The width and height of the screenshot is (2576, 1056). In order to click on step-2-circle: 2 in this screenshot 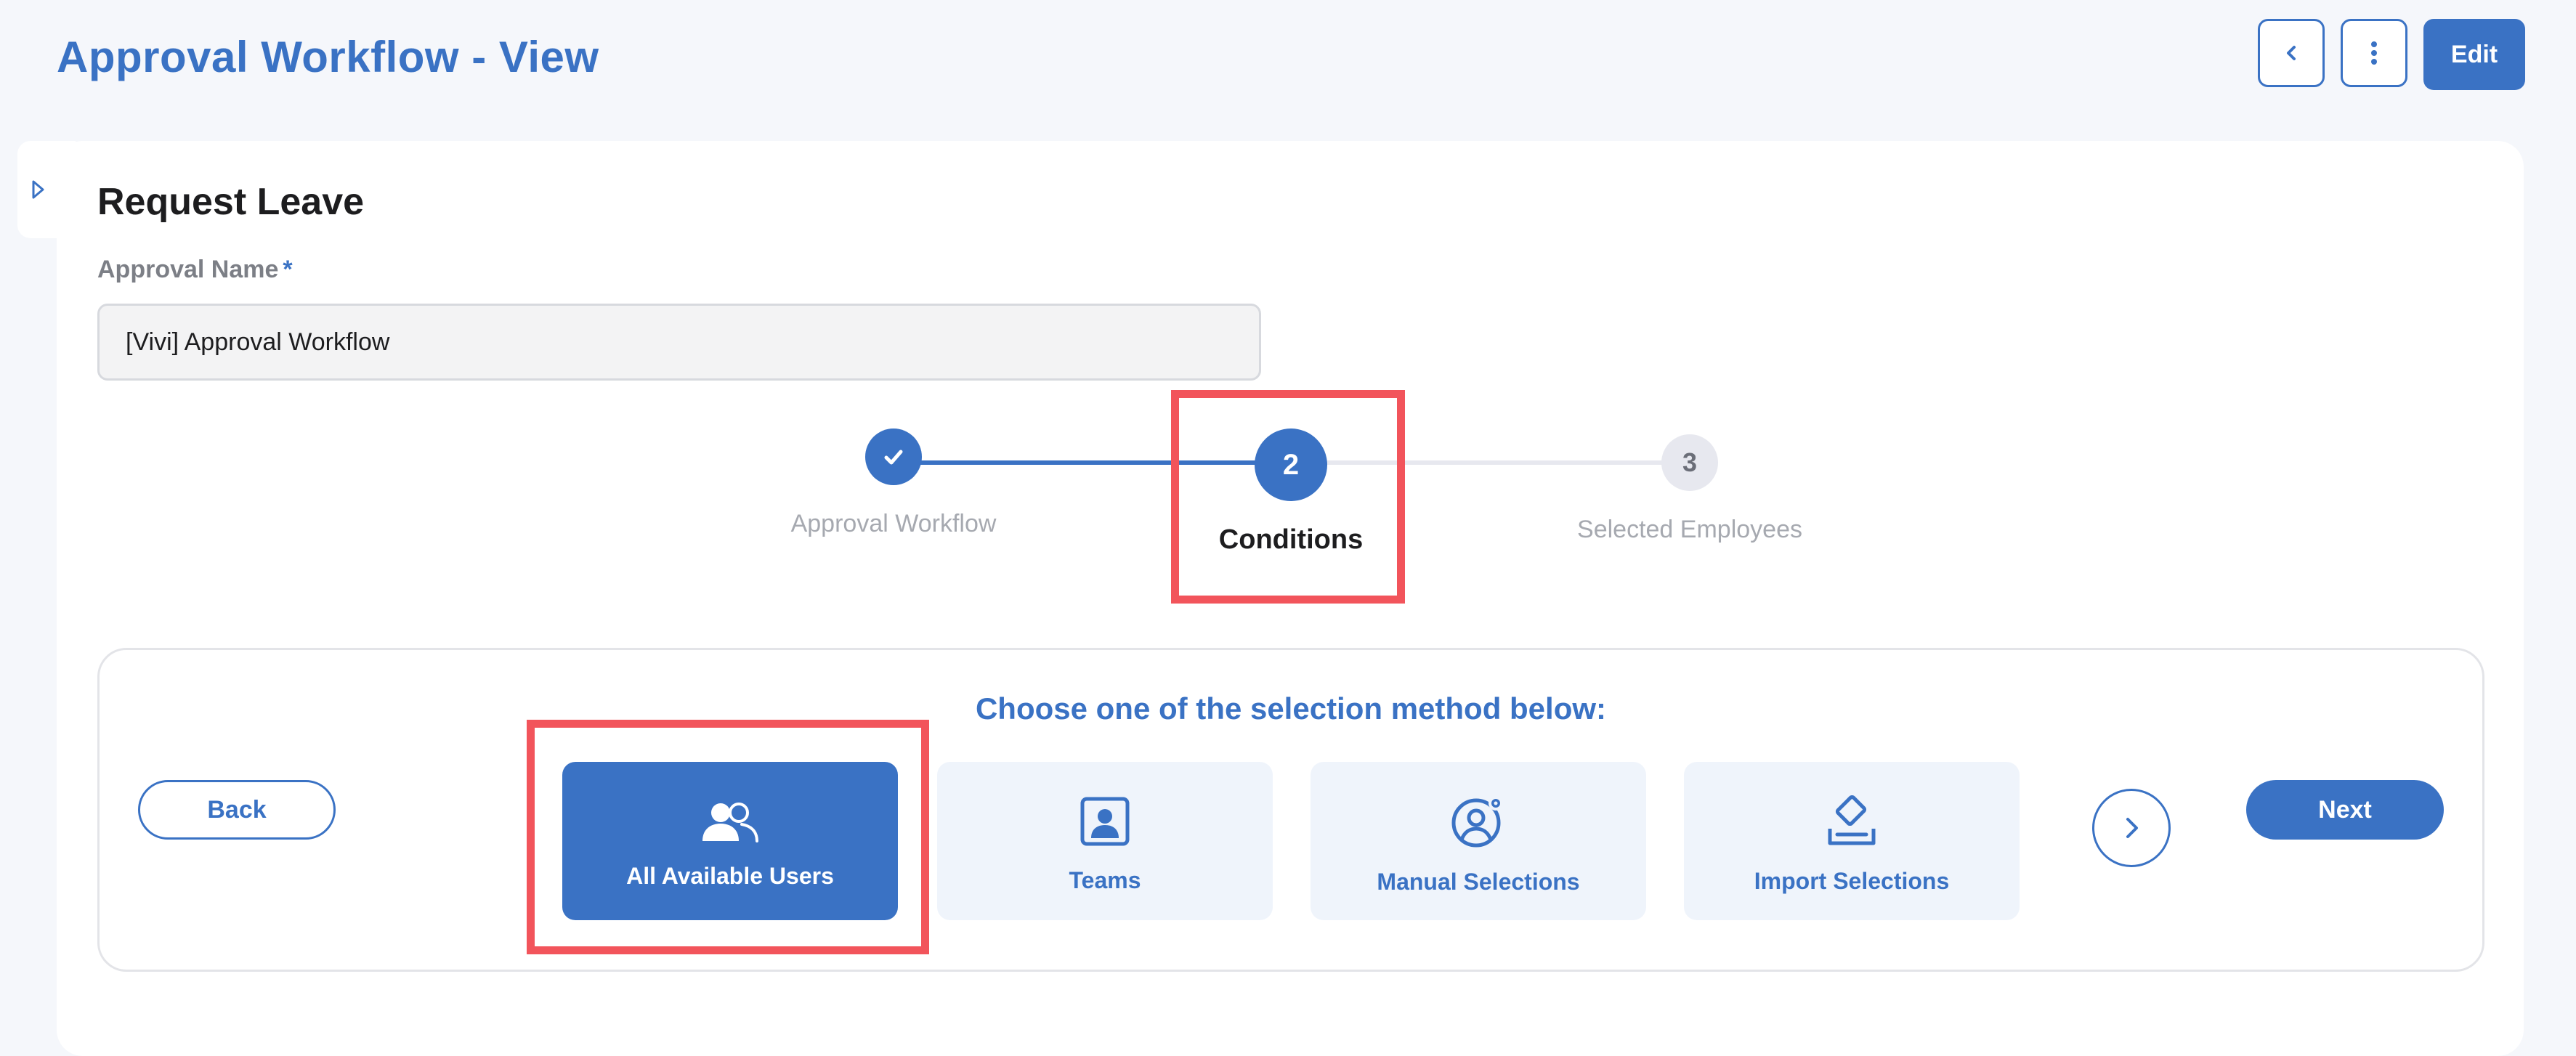, I will do `click(1291, 465)`.